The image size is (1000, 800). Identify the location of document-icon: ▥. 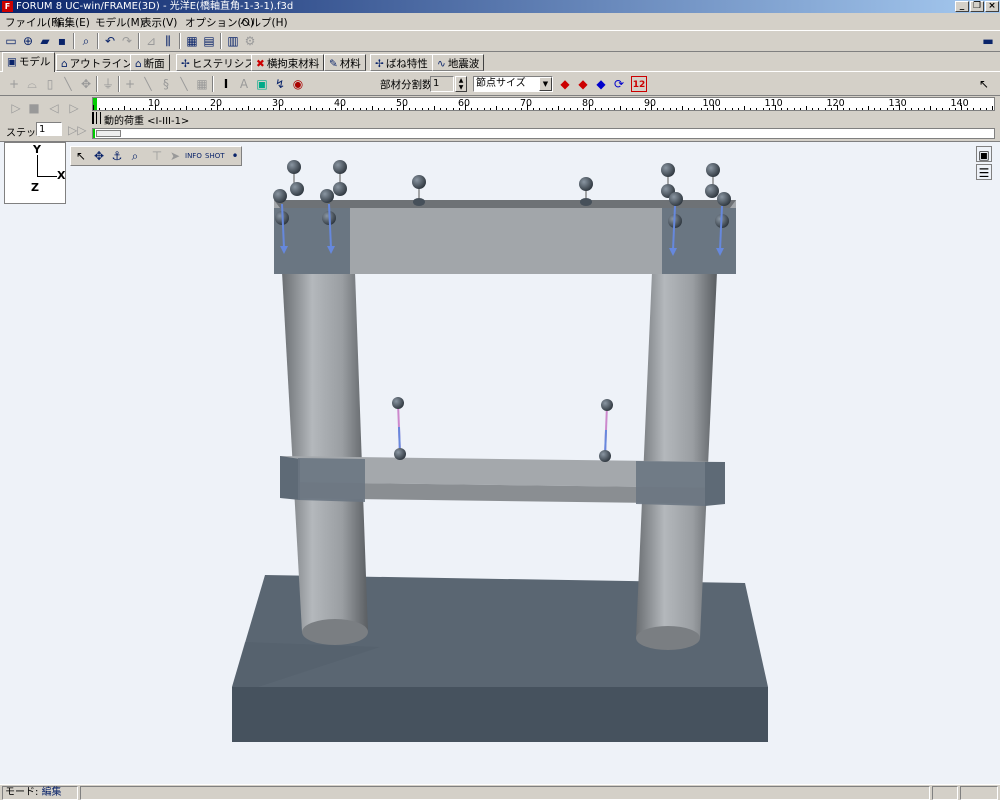
(233, 41).